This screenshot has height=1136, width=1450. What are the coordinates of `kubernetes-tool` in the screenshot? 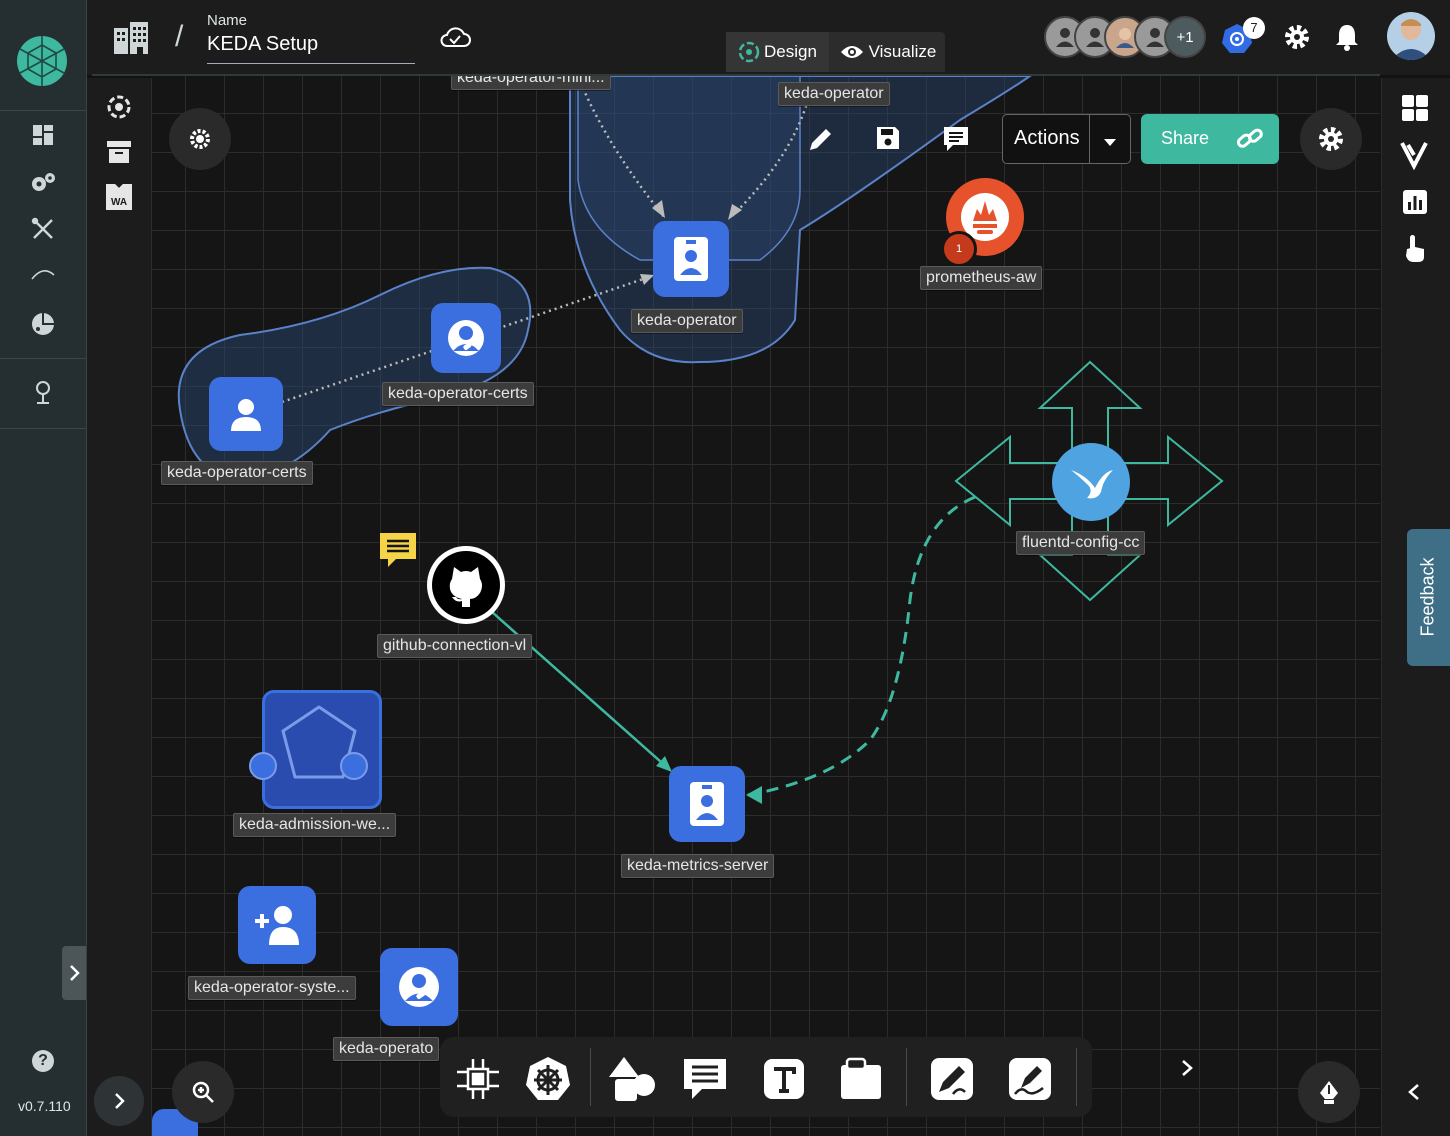 It's located at (548, 1079).